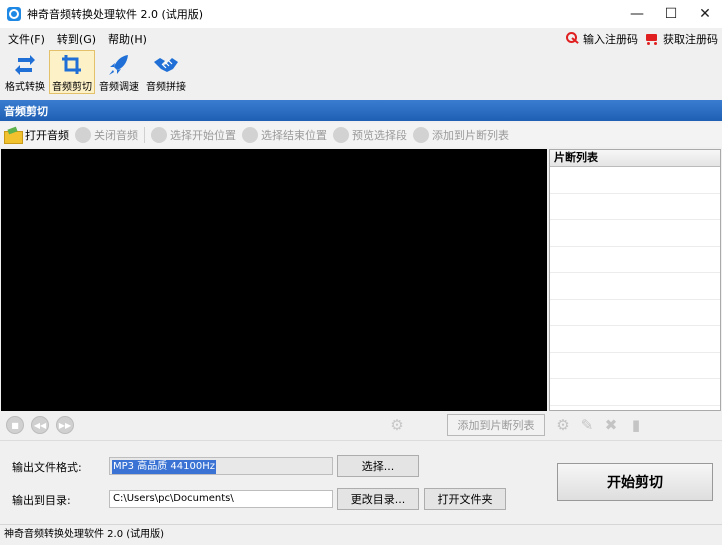 The image size is (722, 545). Describe the element at coordinates (65, 425) in the screenshot. I see `forward-button: ▶▶` at that location.